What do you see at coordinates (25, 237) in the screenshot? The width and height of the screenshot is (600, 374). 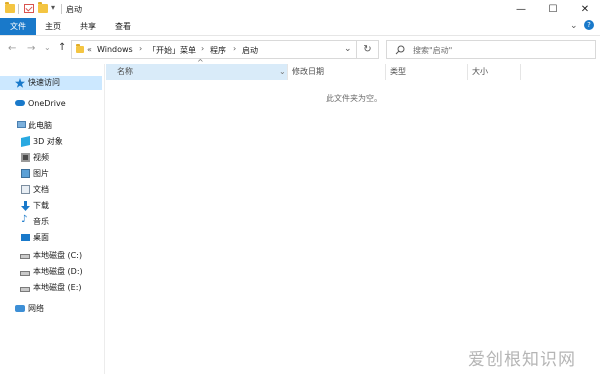 I see `desktop-icon` at bounding box center [25, 237].